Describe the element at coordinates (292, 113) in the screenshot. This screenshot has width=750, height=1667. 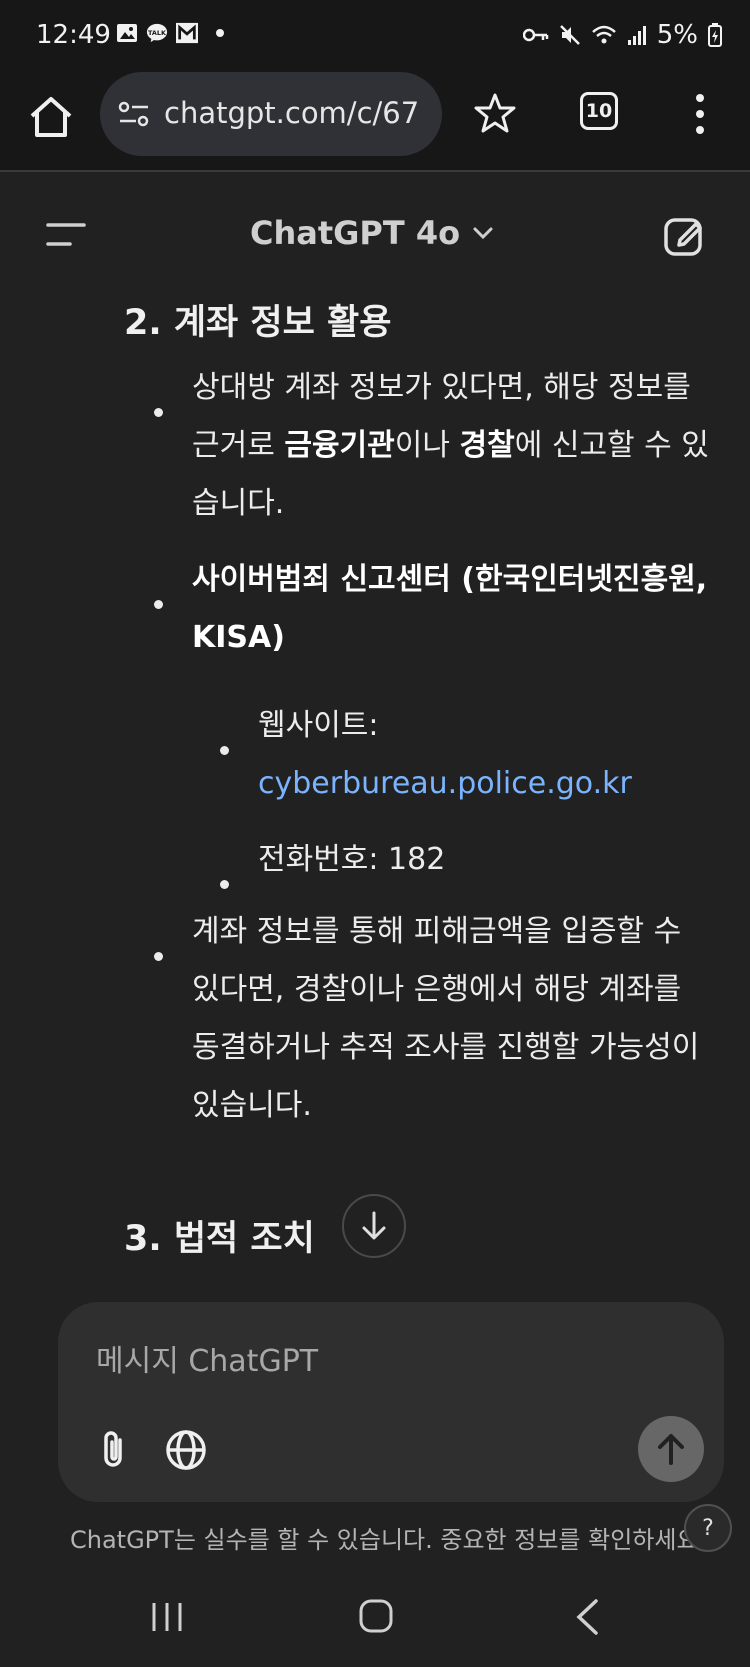
I see `url-text: chatgpt.com/c/67` at that location.